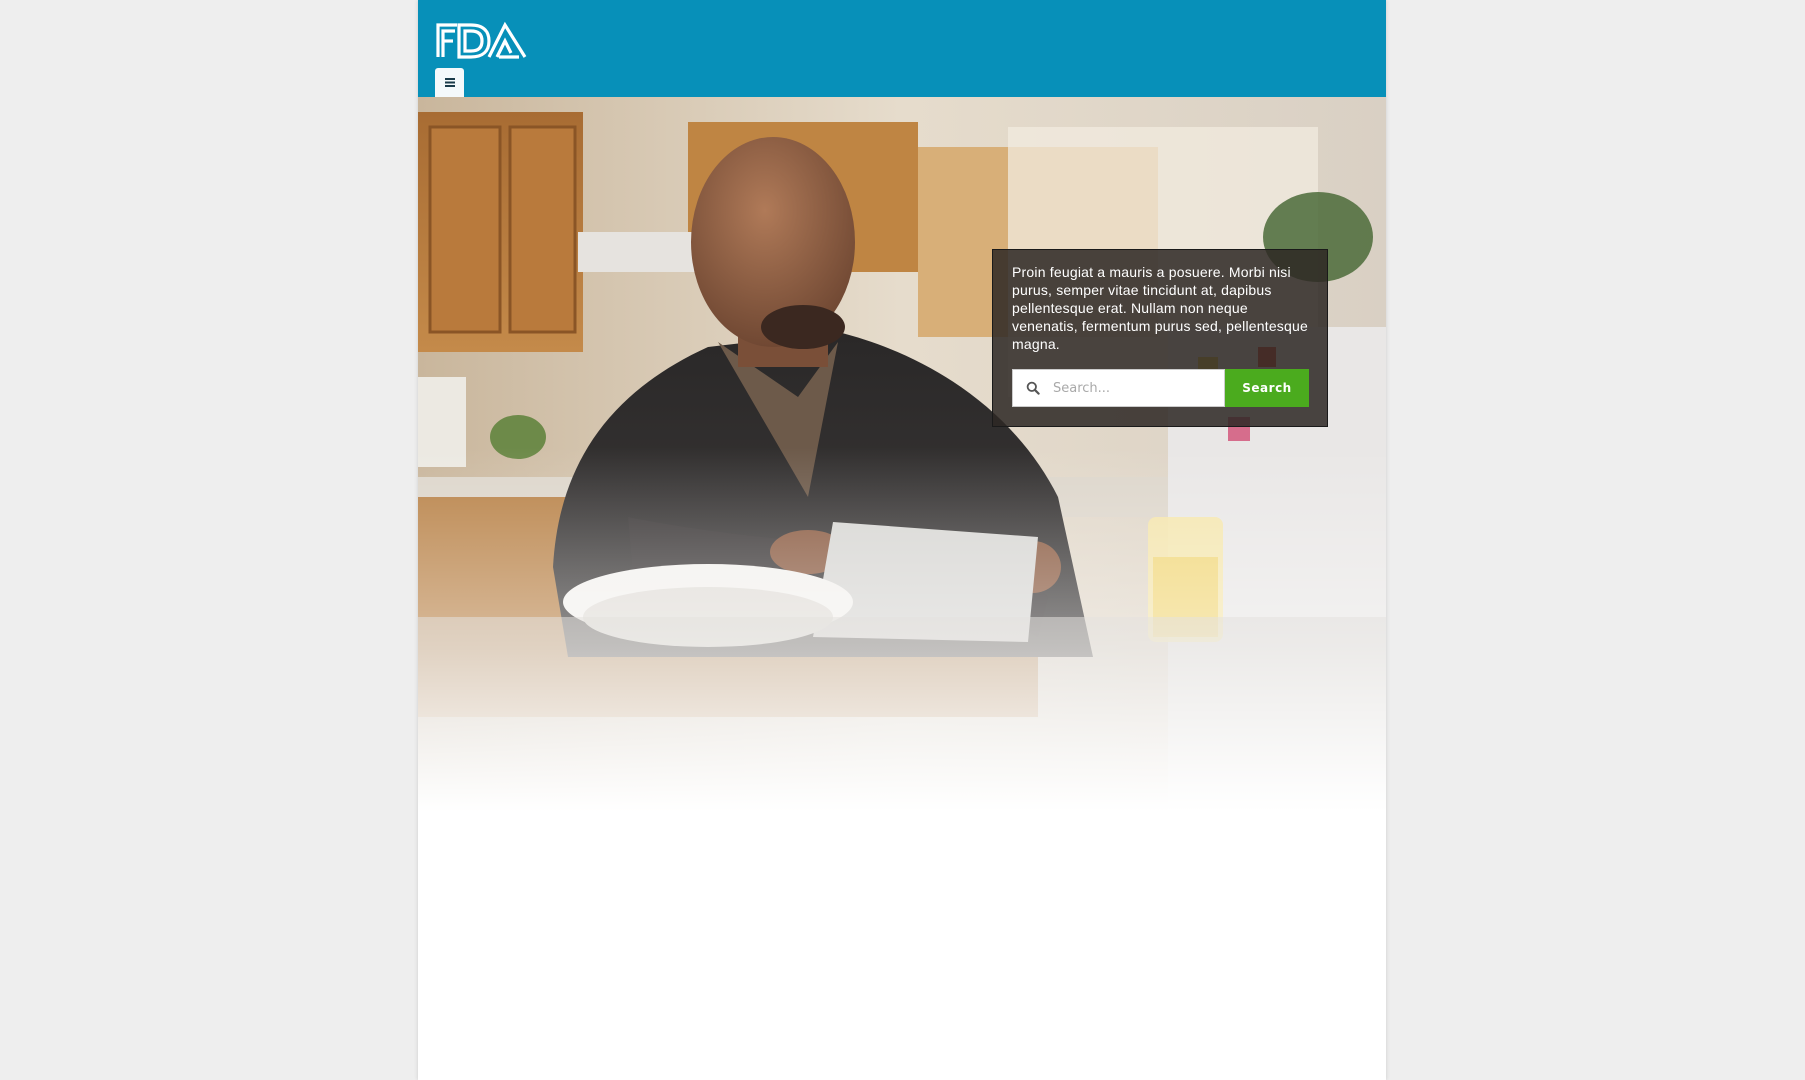 The height and width of the screenshot is (1080, 1805). I want to click on search-button: Search, so click(1267, 388).